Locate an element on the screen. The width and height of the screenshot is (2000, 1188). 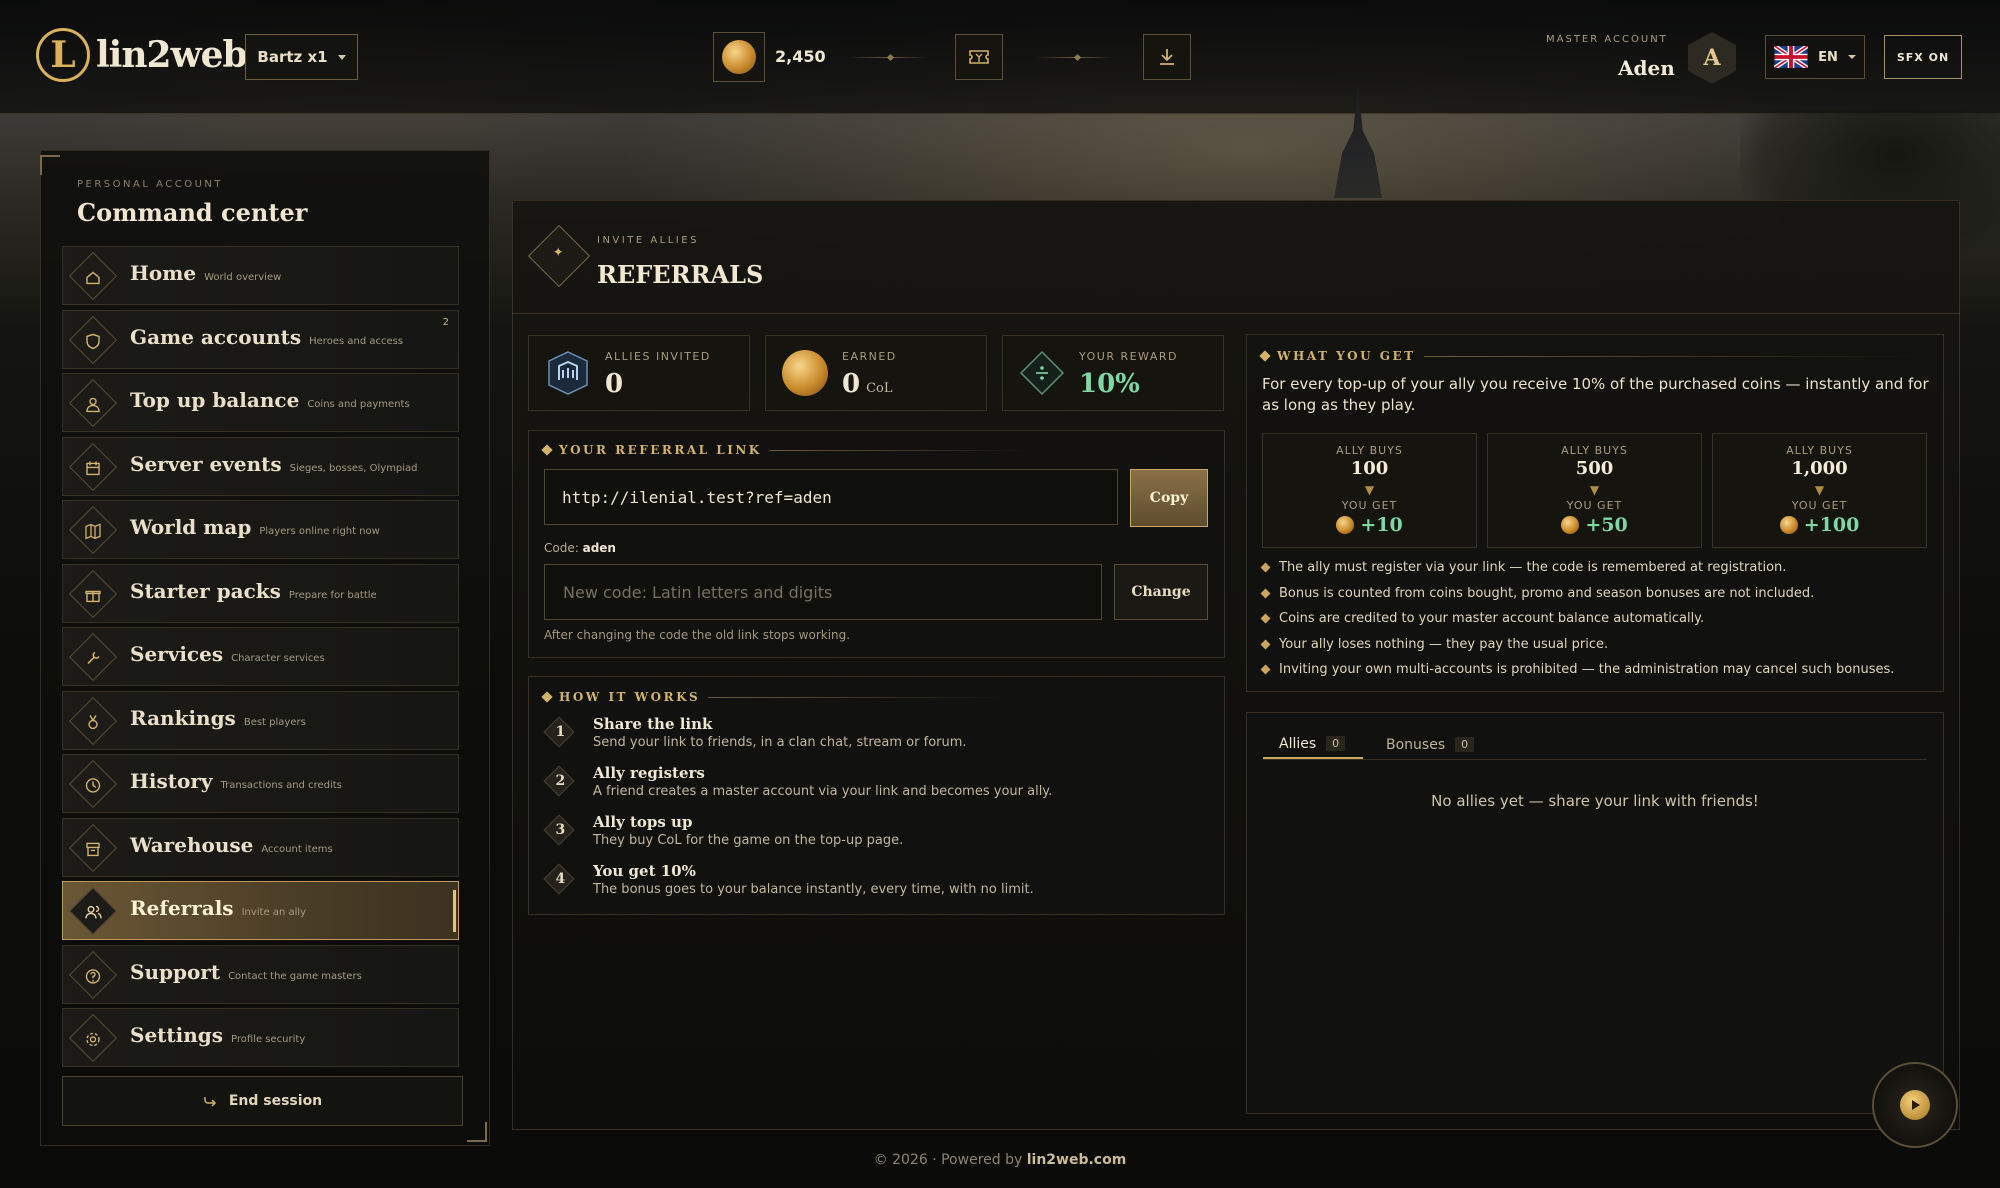
tier-get-label: YOU GET is located at coordinates (1594, 505).